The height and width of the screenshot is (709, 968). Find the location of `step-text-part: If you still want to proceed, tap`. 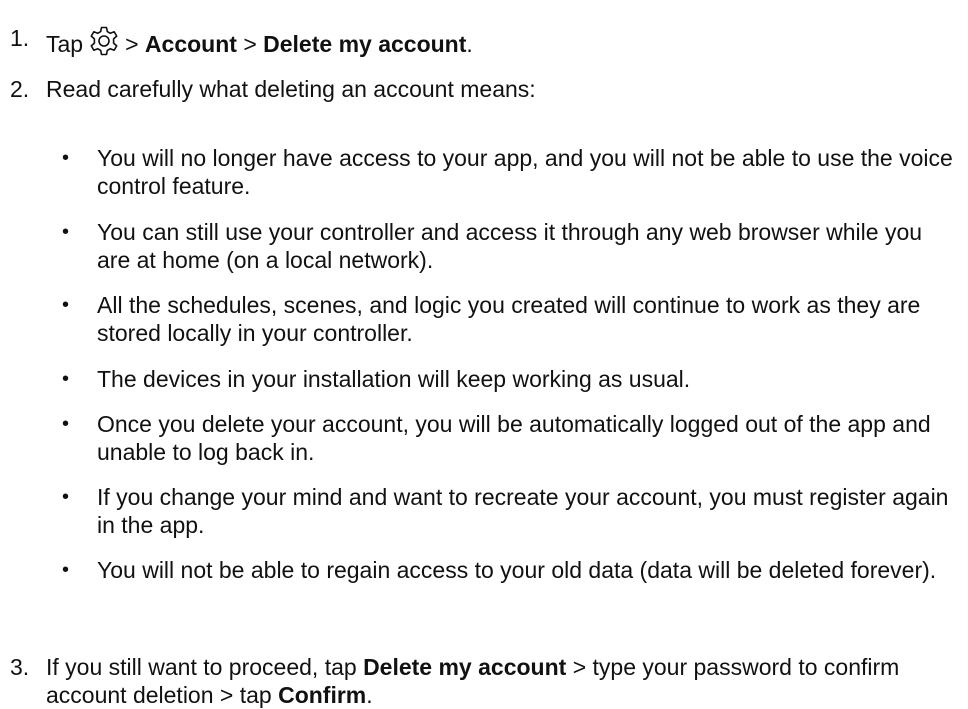

step-text-part: If you still want to proceed, tap is located at coordinates (201, 667).